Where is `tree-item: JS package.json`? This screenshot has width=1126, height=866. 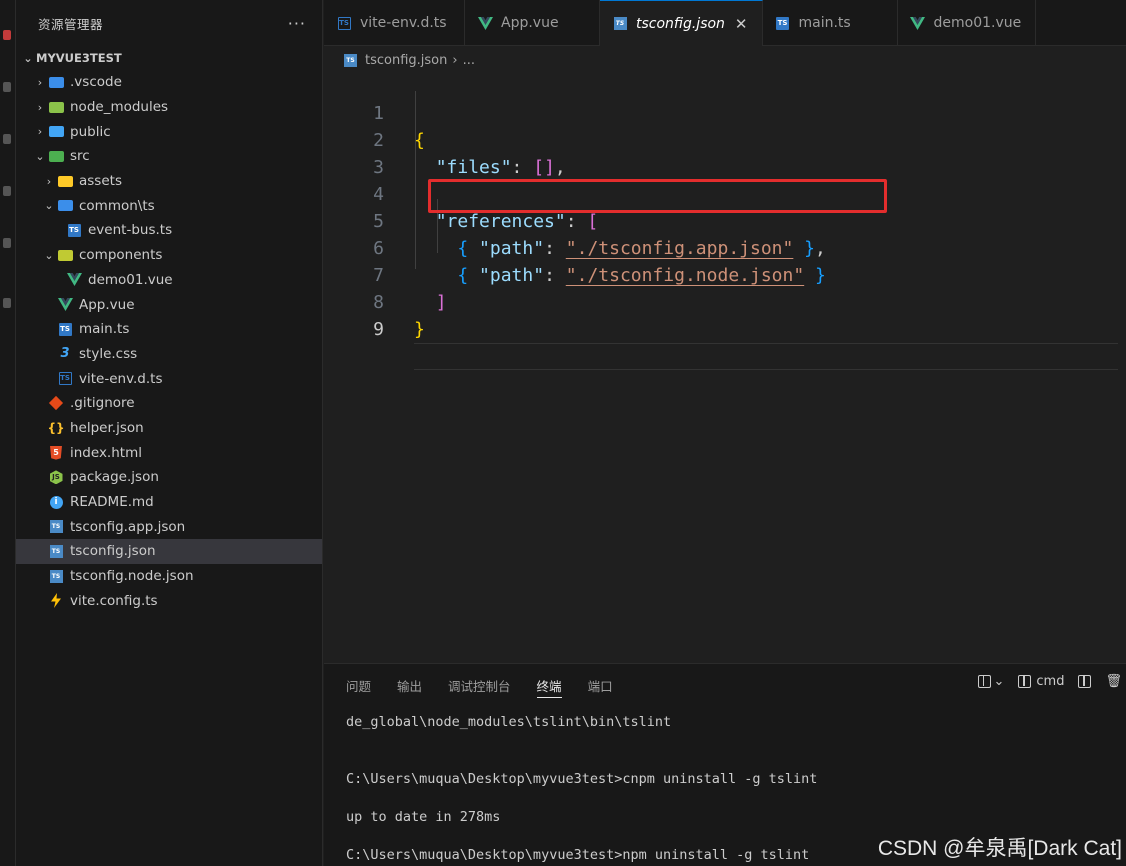 tree-item: JS package.json is located at coordinates (169, 477).